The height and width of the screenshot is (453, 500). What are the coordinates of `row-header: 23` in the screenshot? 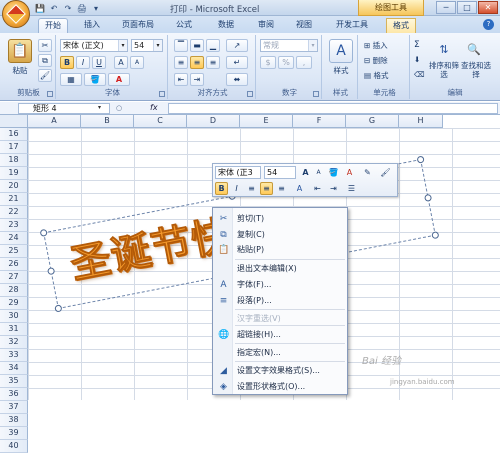 It's located at (14, 225).